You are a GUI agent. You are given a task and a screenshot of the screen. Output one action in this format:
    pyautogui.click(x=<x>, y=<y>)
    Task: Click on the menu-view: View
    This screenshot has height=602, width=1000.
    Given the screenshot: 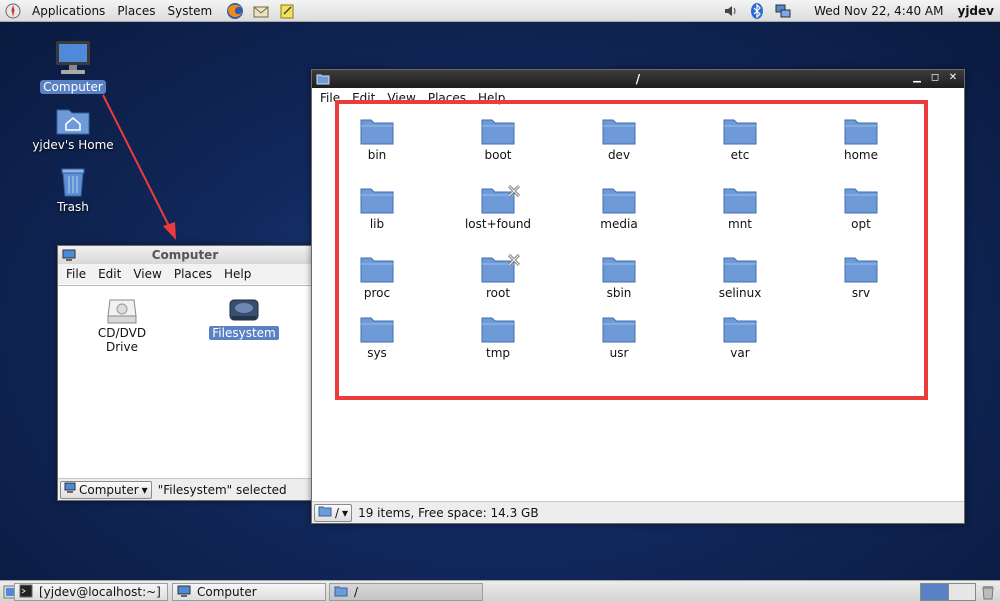 What is the action you would take?
    pyautogui.click(x=147, y=274)
    